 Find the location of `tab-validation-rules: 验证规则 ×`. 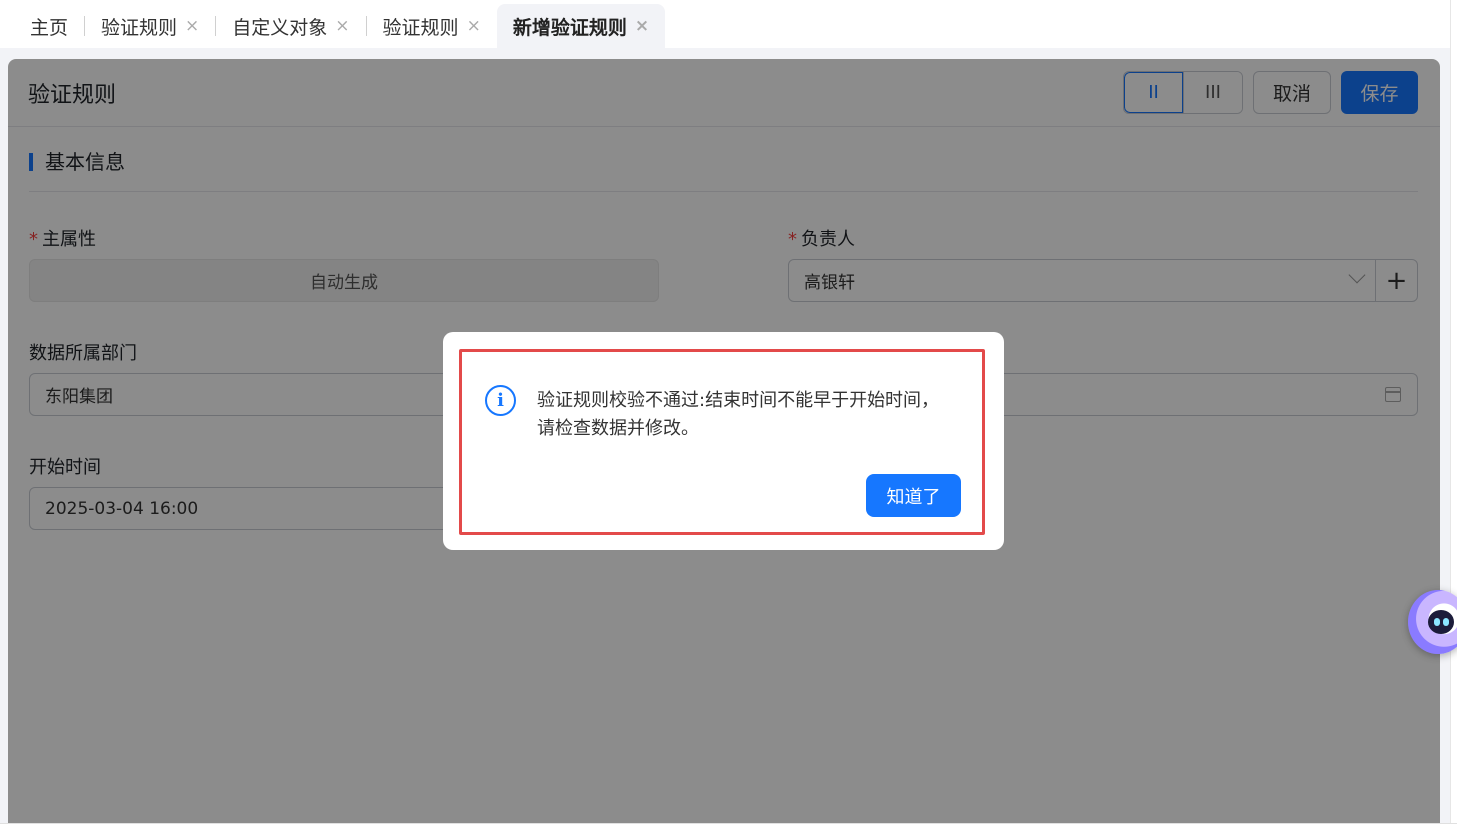

tab-validation-rules: 验证规则 × is located at coordinates (150, 26).